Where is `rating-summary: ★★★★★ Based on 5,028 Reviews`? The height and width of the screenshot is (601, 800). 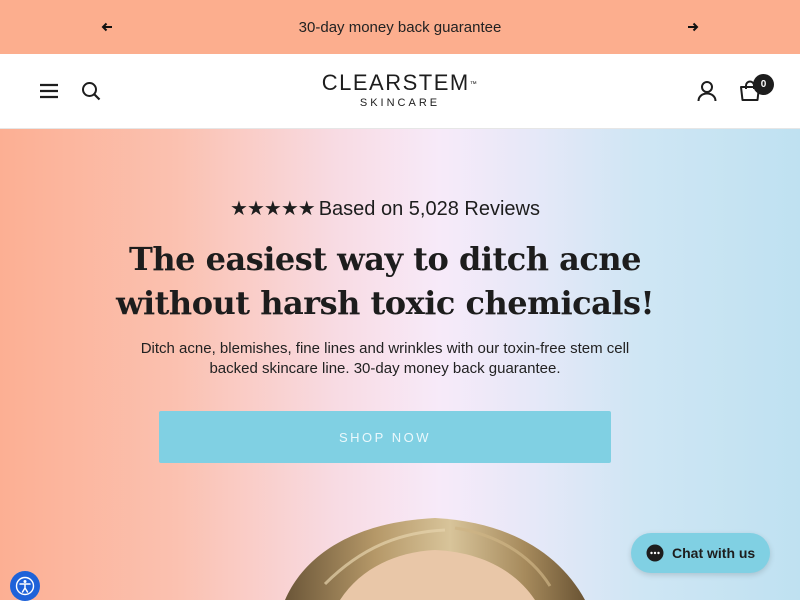 rating-summary: ★★★★★ Based on 5,028 Reviews is located at coordinates (385, 208).